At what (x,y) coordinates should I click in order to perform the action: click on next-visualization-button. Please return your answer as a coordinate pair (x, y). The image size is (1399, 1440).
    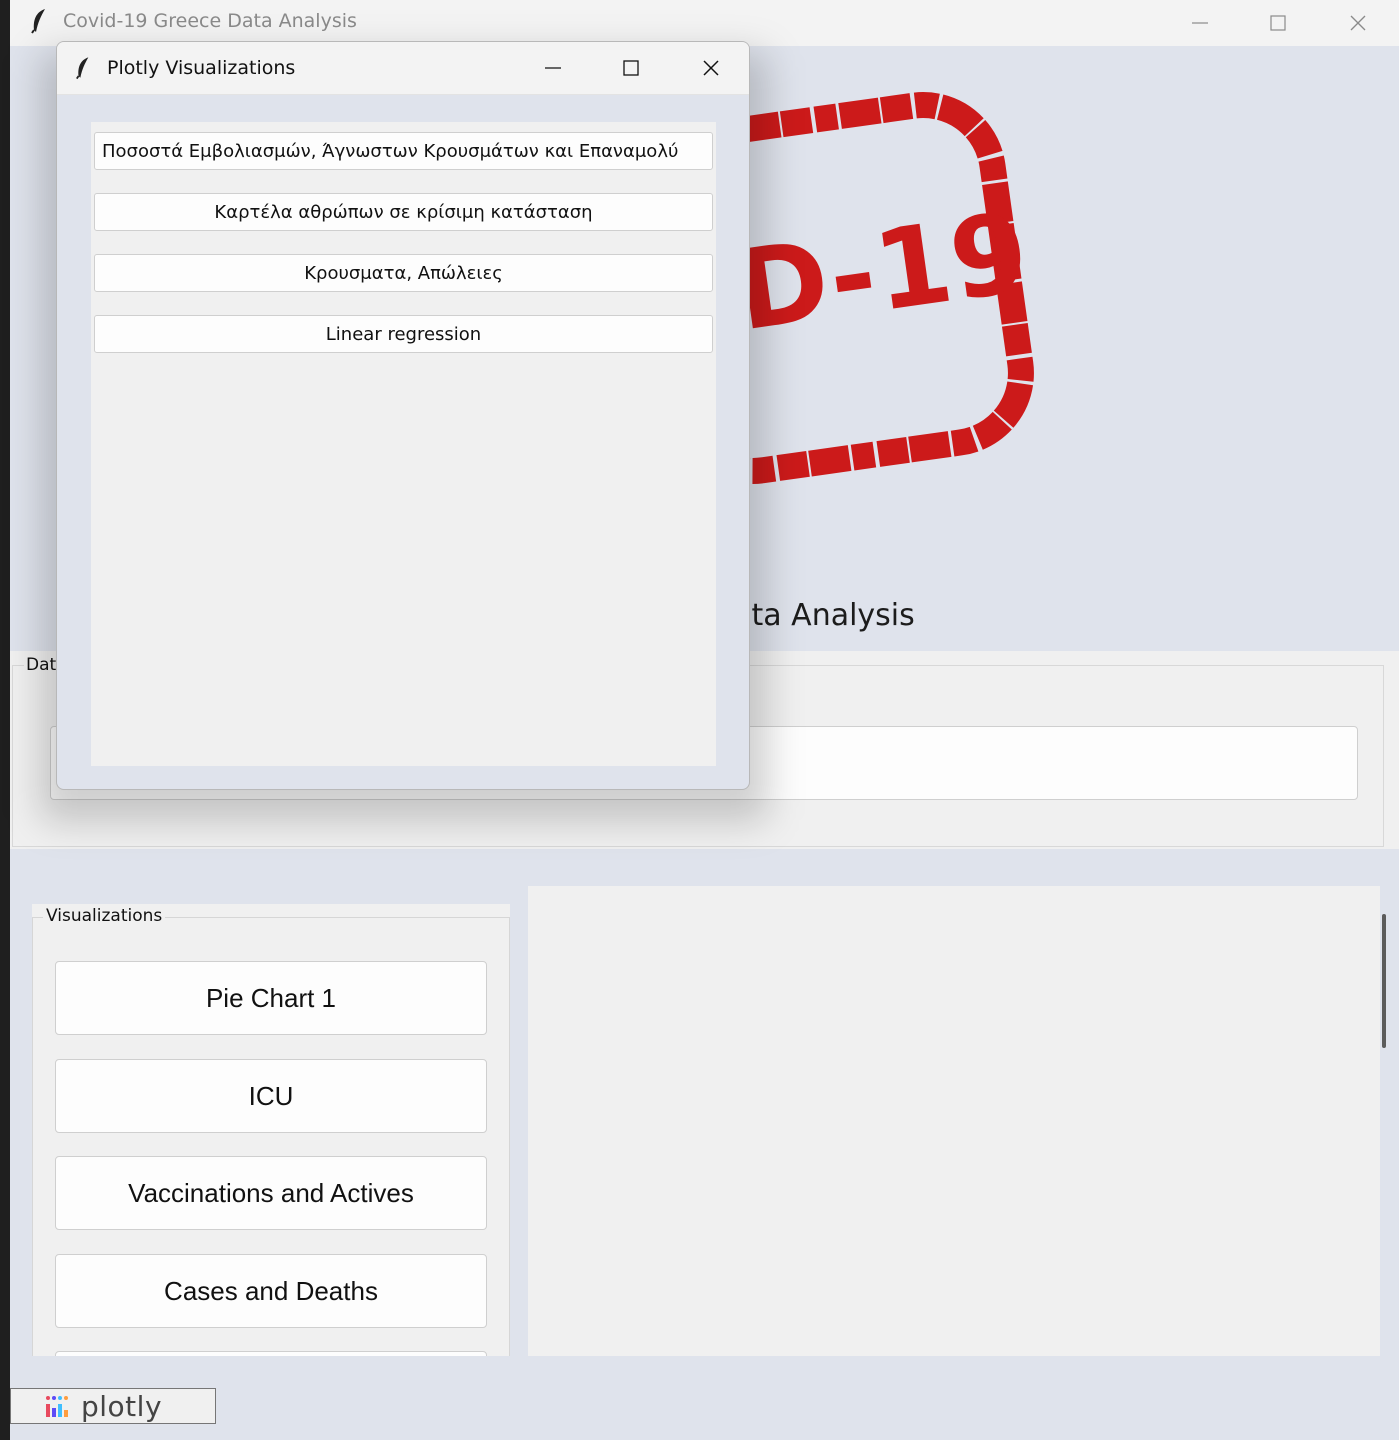
    Looking at the image, I should click on (271, 1353).